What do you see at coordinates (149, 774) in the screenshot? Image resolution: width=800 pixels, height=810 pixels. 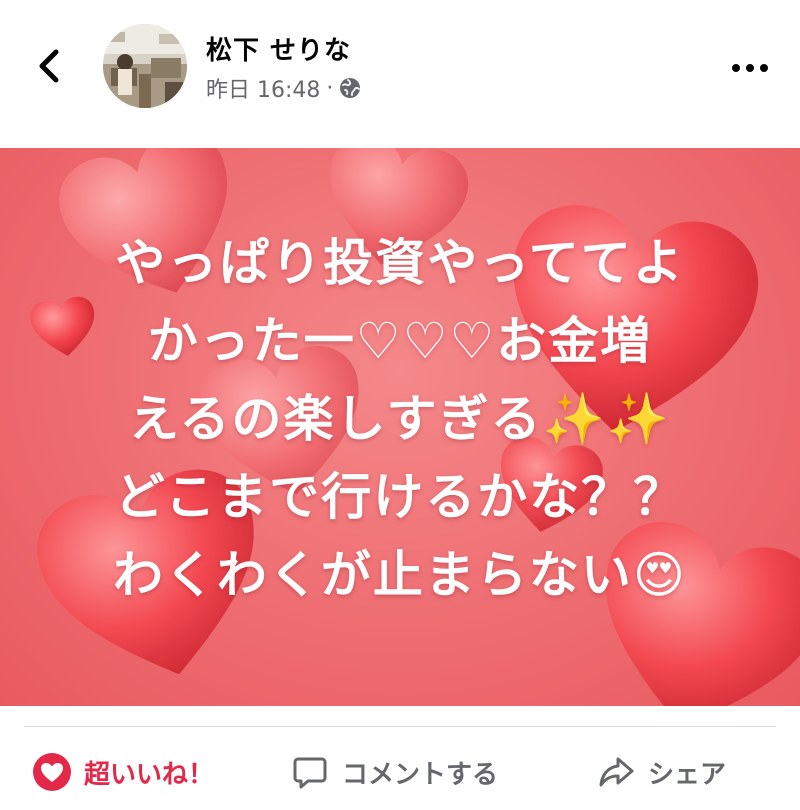 I see `super-like-label: 超いいね！` at bounding box center [149, 774].